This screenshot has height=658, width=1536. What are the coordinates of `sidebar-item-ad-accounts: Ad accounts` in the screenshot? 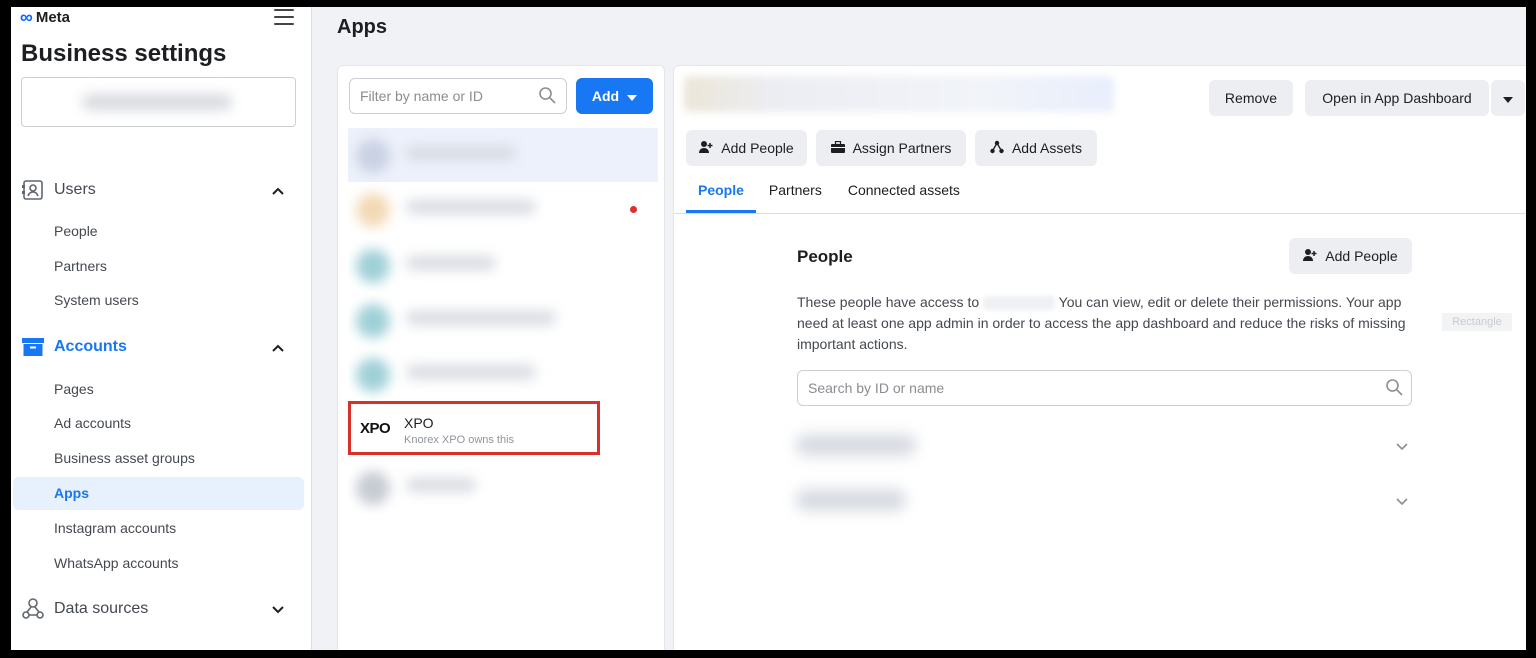 It's located at (158, 423).